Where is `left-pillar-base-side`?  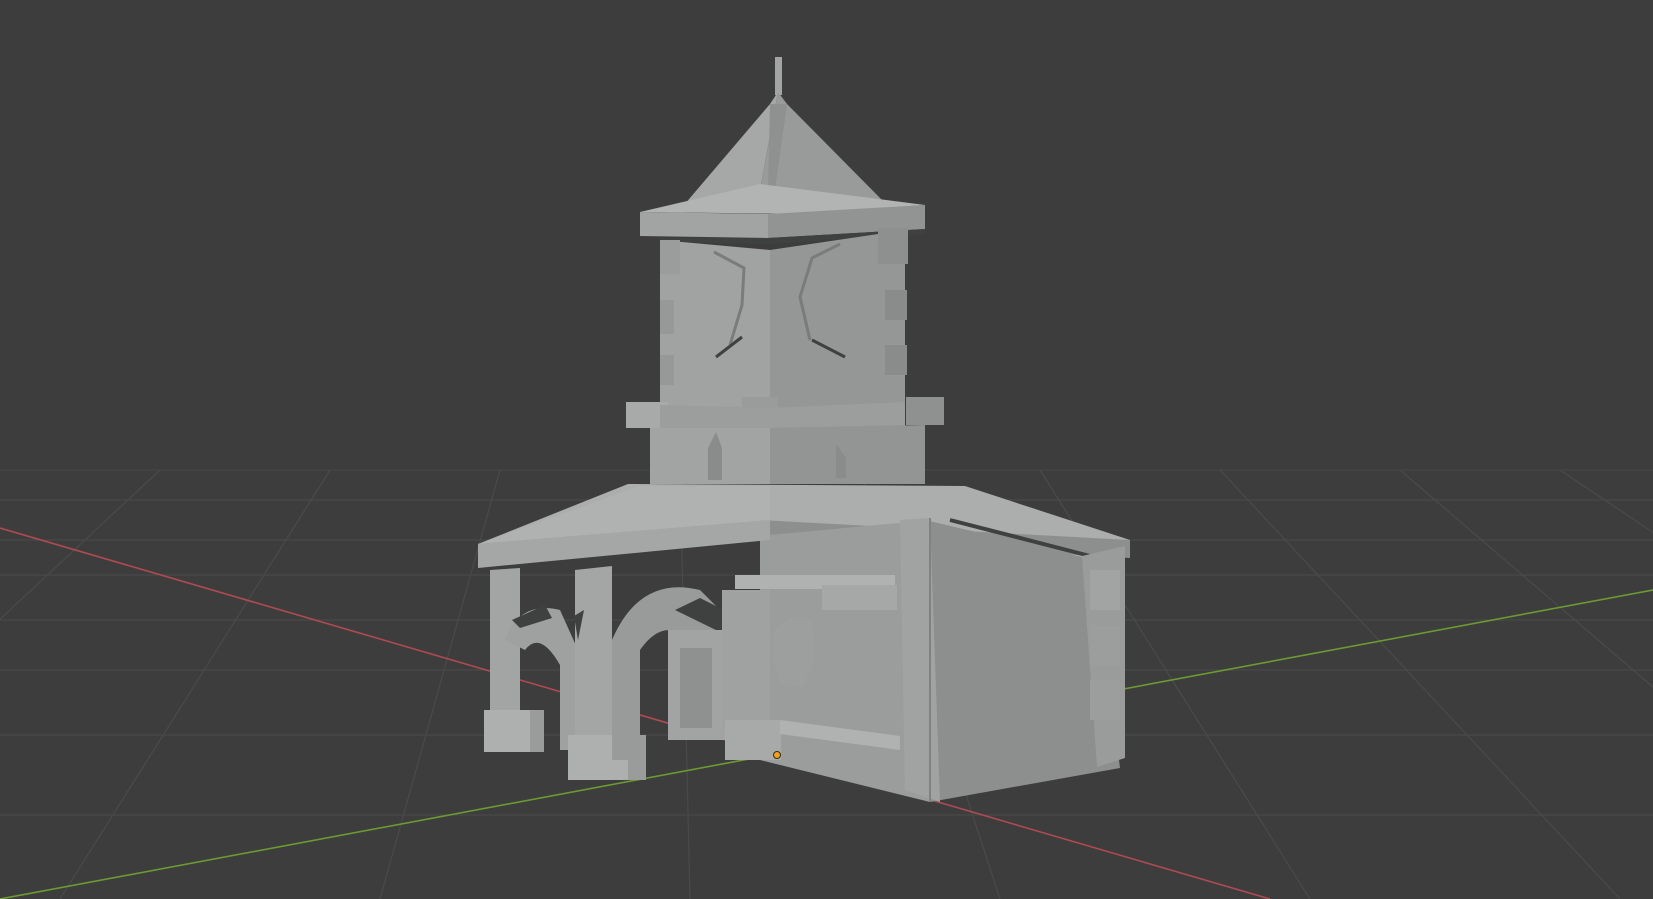
left-pillar-base-side is located at coordinates (537, 731).